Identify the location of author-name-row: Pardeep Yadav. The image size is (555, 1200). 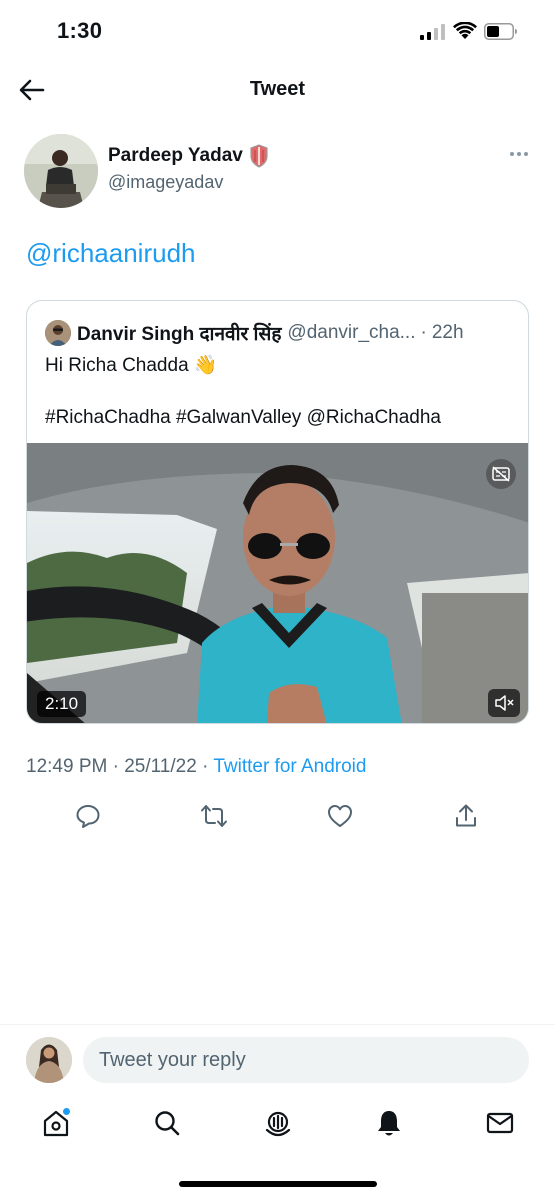
(188, 156).